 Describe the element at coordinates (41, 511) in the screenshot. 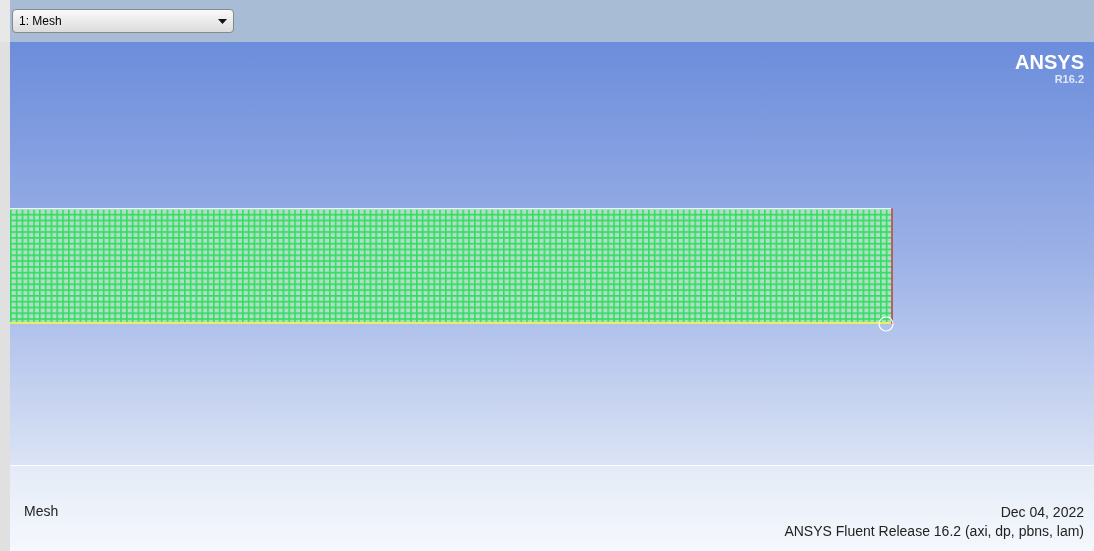

I see `footer-title: Mesh` at that location.